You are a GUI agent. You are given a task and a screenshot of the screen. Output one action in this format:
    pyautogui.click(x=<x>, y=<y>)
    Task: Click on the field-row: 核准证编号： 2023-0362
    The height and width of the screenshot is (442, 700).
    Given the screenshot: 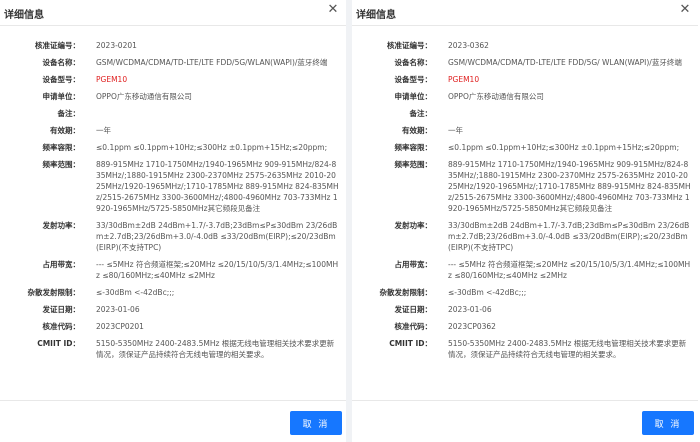 What is the action you would take?
    pyautogui.click(x=525, y=45)
    